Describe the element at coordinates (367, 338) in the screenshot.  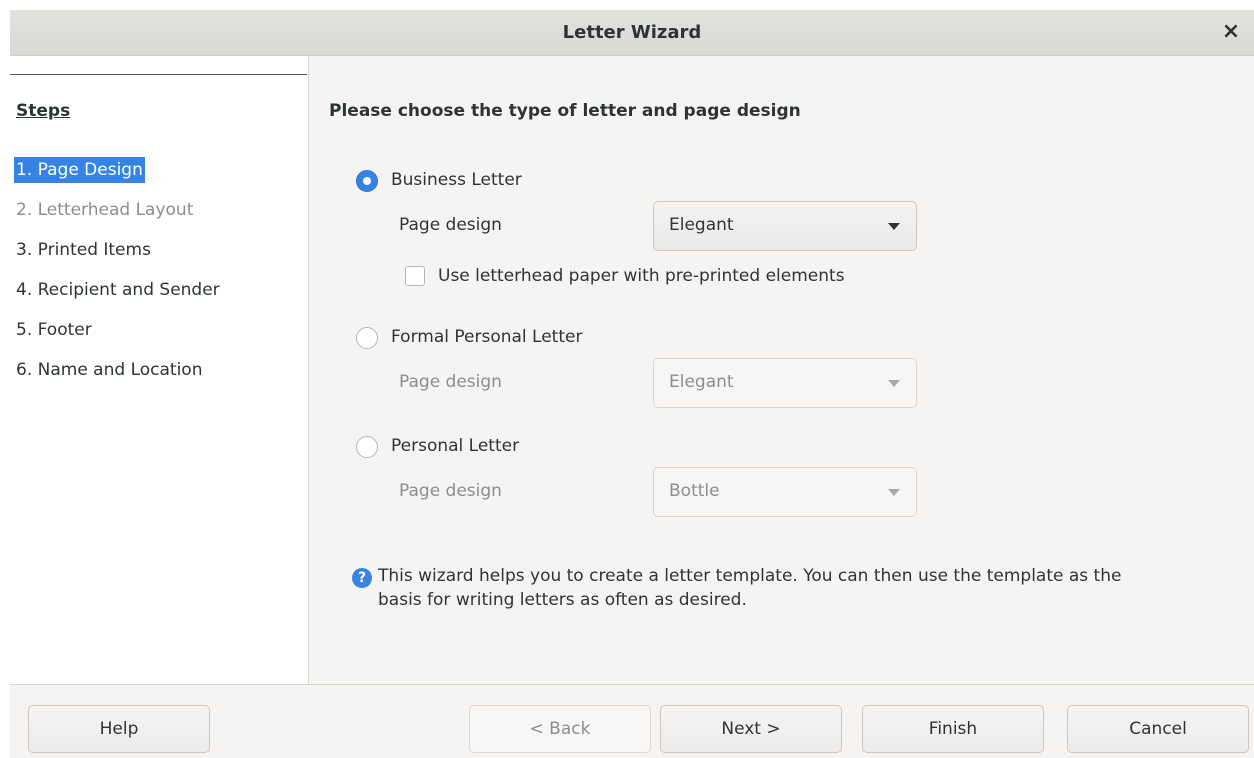
I see `formal-personal-letter-radio` at that location.